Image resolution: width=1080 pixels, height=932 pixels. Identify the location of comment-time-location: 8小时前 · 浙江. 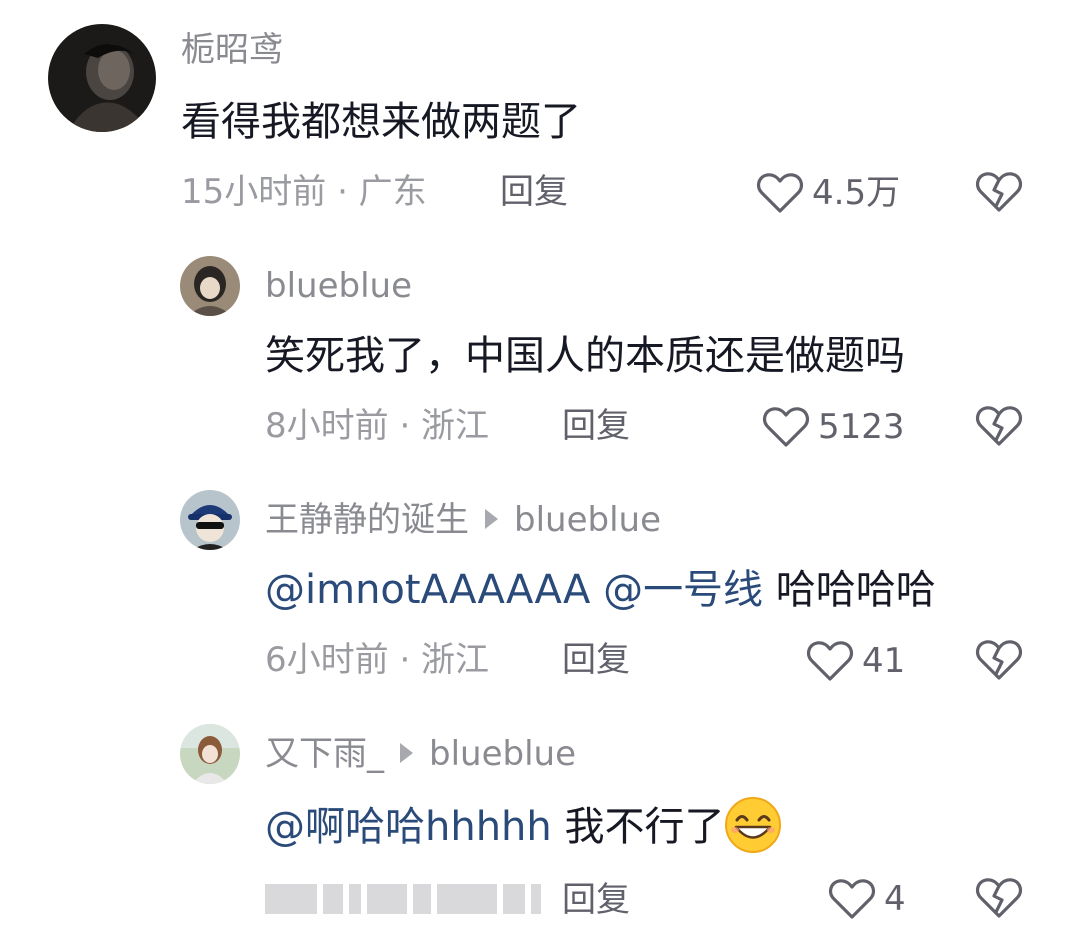
(377, 426).